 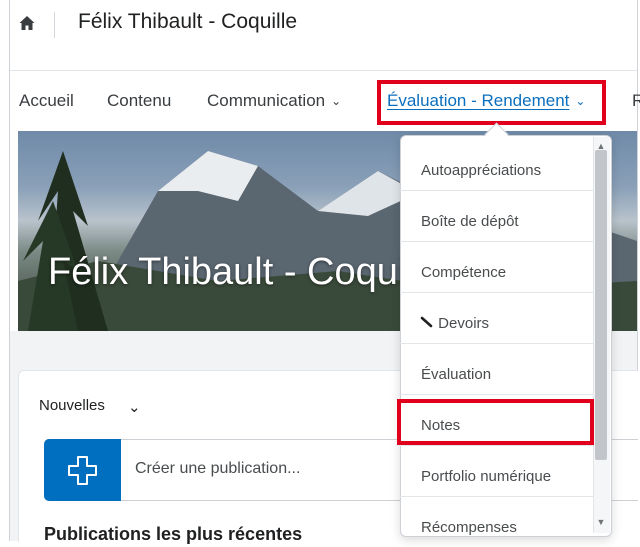 I want to click on menu-item-autoappreciations: Autoappréciations, so click(x=496, y=165).